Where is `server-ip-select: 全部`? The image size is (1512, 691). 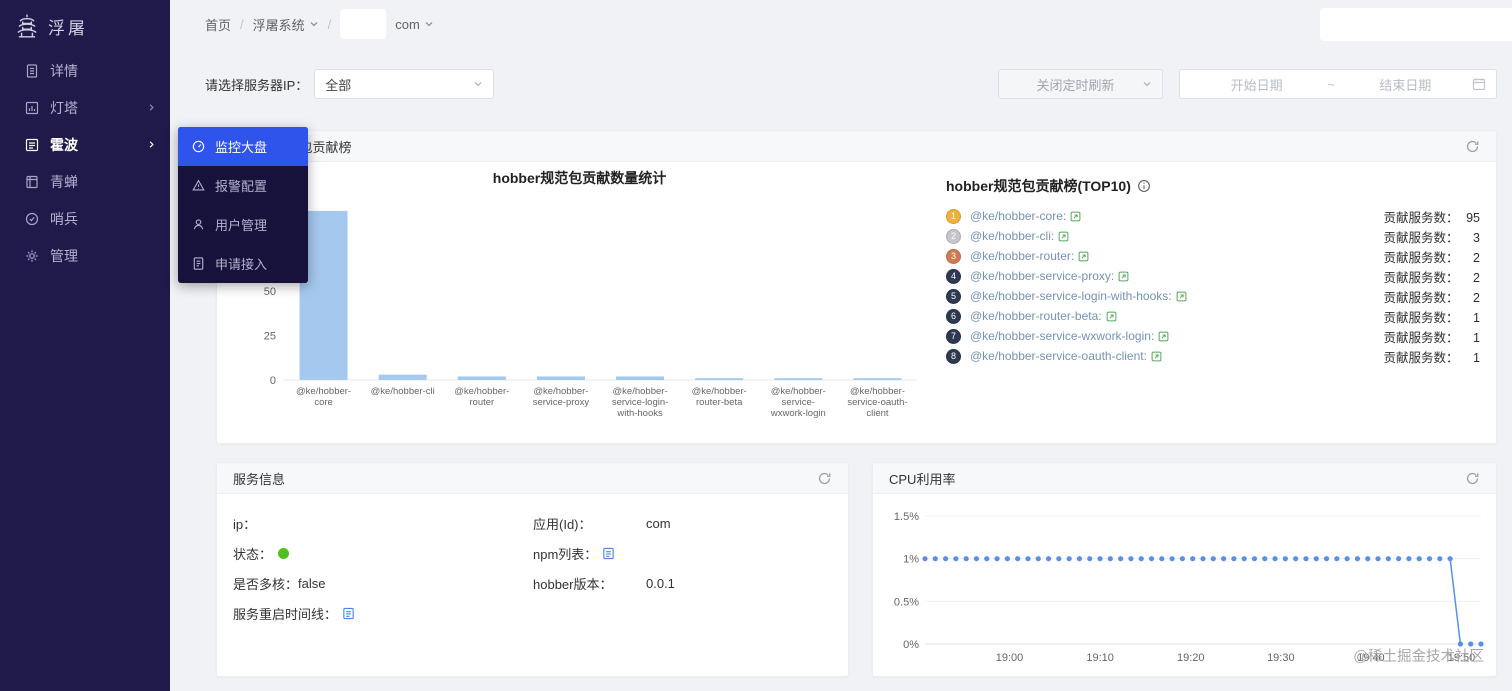 server-ip-select: 全部 is located at coordinates (404, 84).